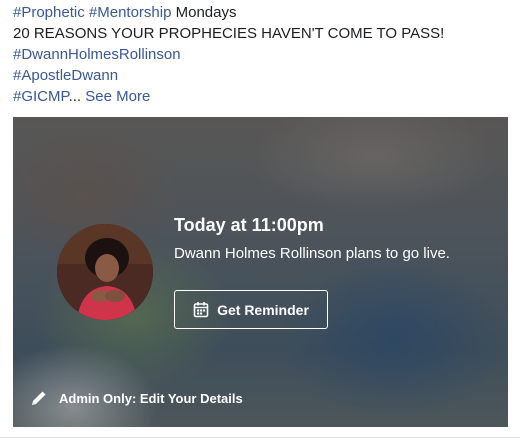 The image size is (520, 442). What do you see at coordinates (65, 75) in the screenshot?
I see `hashtag-apostle-link: #ApostleDwann` at bounding box center [65, 75].